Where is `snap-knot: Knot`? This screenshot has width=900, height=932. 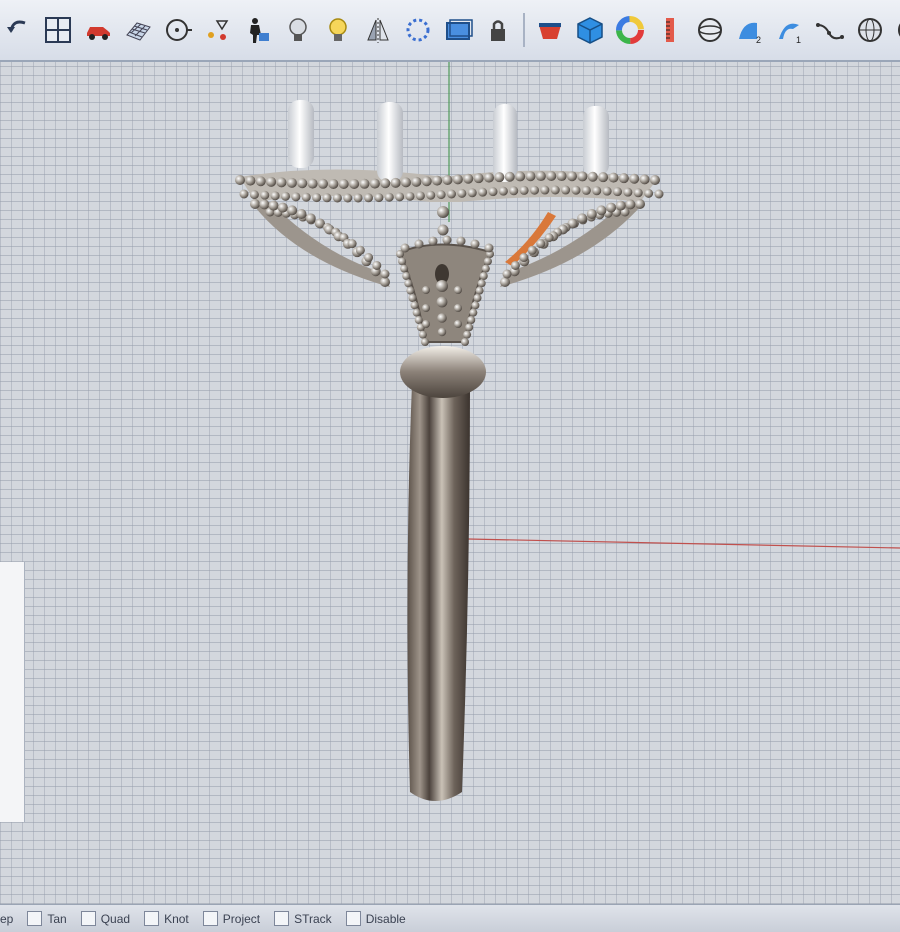 snap-knot: Knot is located at coordinates (166, 918).